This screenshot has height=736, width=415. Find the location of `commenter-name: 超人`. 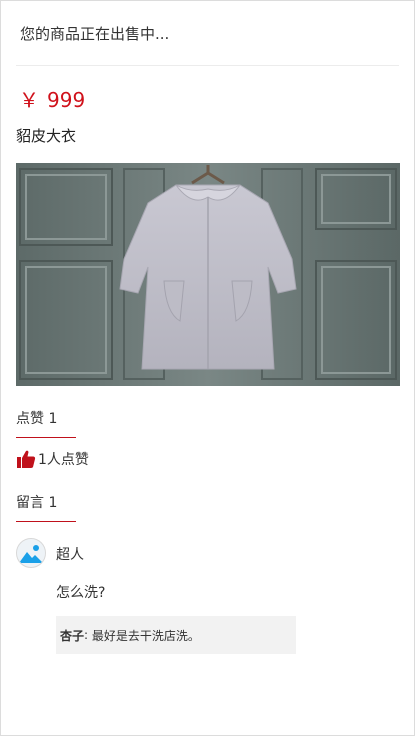

commenter-name: 超人 is located at coordinates (235, 551).